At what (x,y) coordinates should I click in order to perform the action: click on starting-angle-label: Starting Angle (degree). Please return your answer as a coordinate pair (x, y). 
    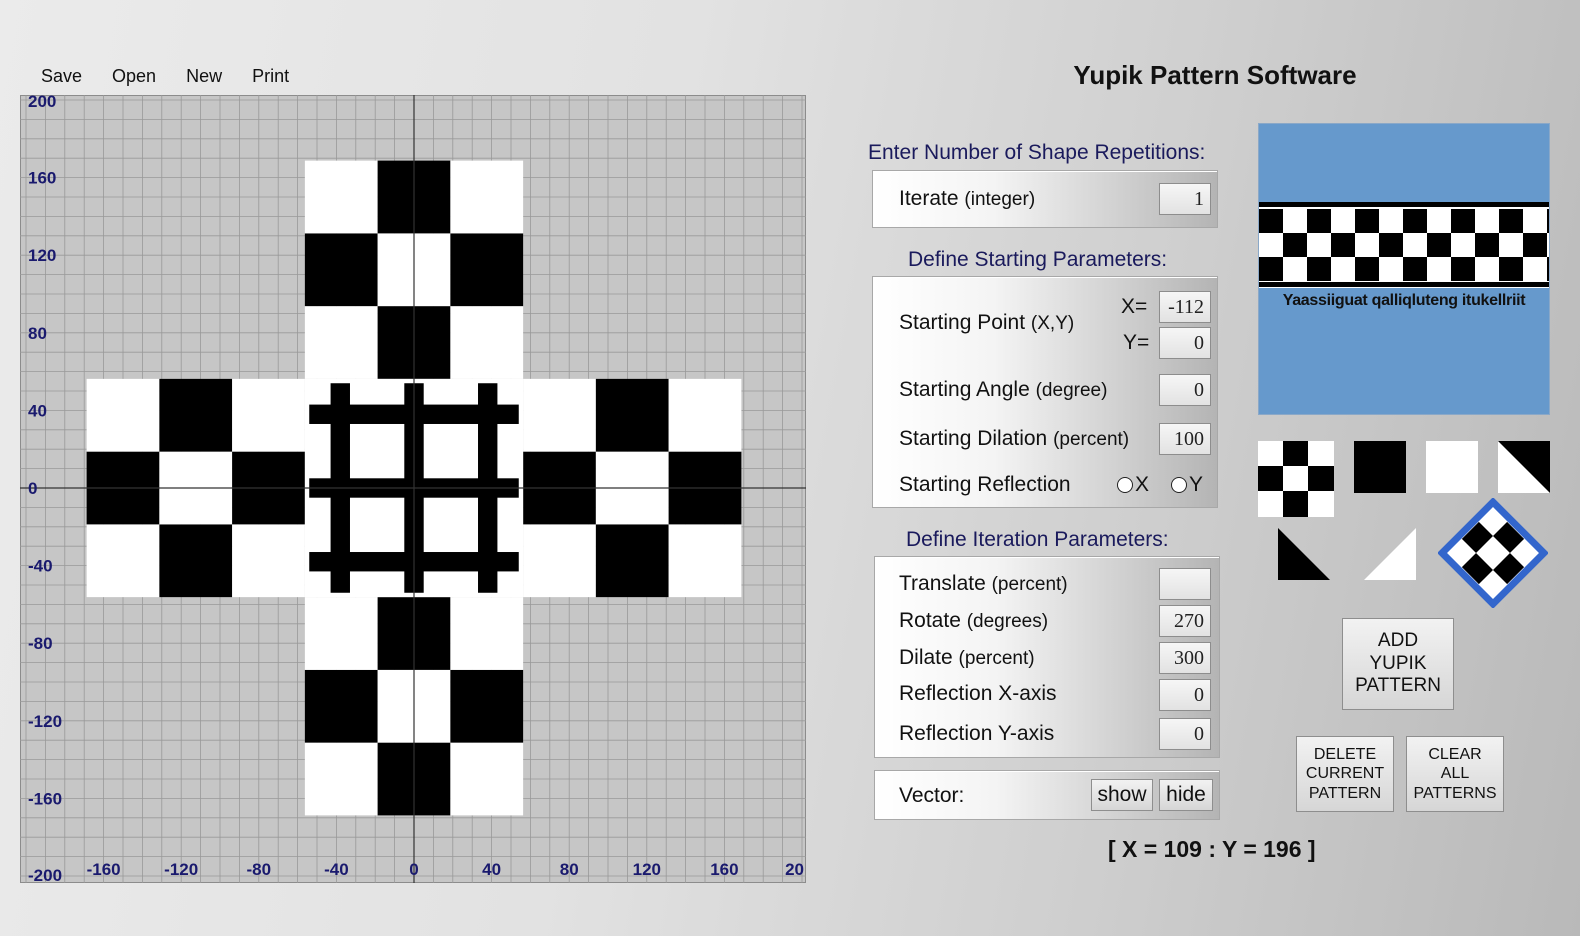
    Looking at the image, I should click on (1003, 389).